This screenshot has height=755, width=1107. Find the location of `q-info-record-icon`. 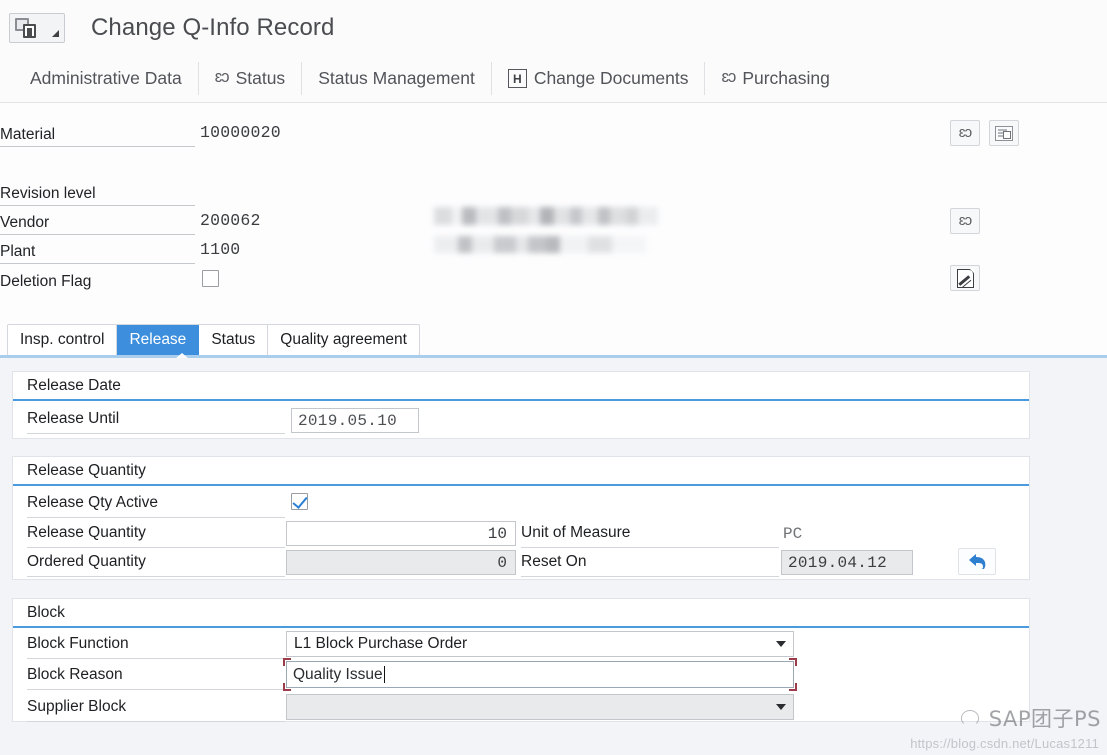

q-info-record-icon is located at coordinates (37, 27).